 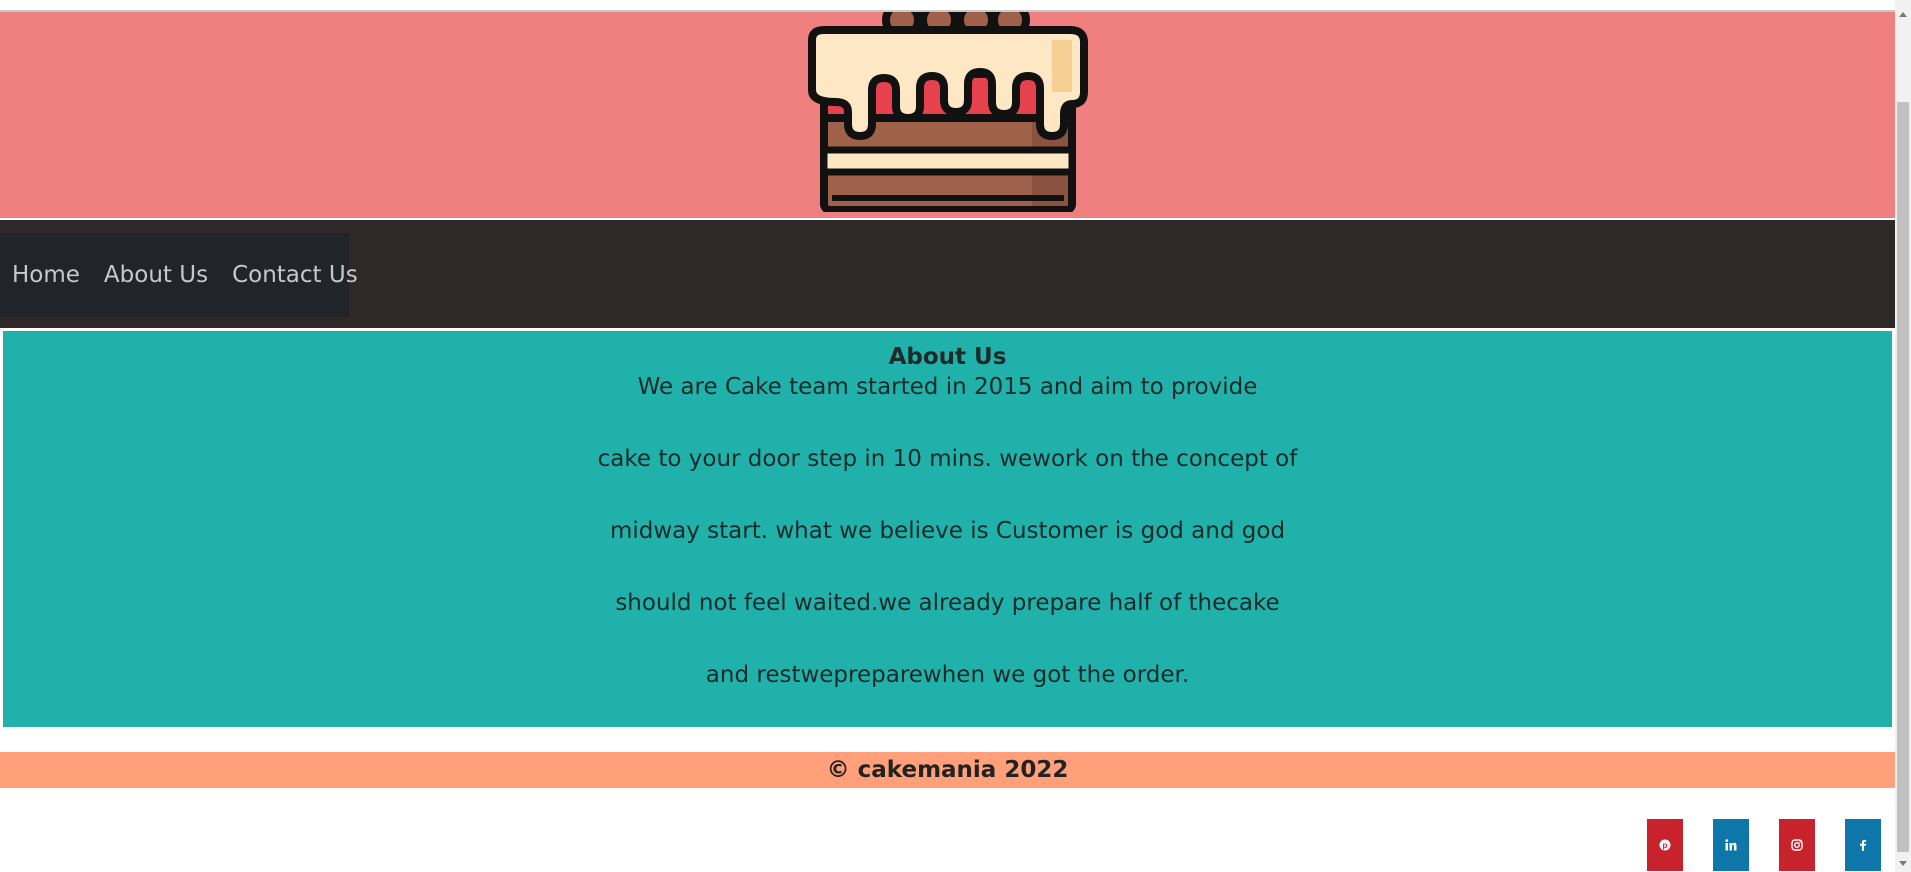 What do you see at coordinates (947, 357) in the screenshot?
I see `about-title: About Us` at bounding box center [947, 357].